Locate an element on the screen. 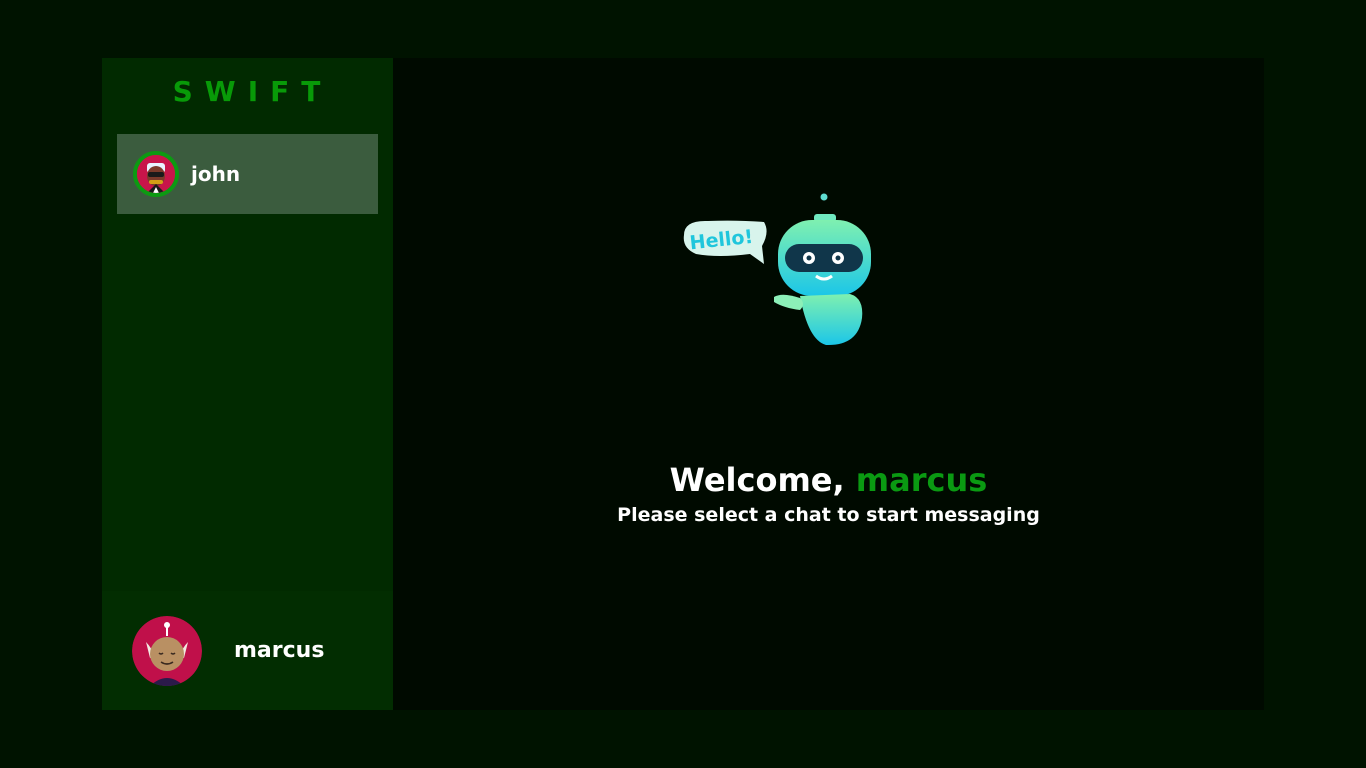 The height and width of the screenshot is (768, 1366). current-user-panel: marcus is located at coordinates (247, 650).